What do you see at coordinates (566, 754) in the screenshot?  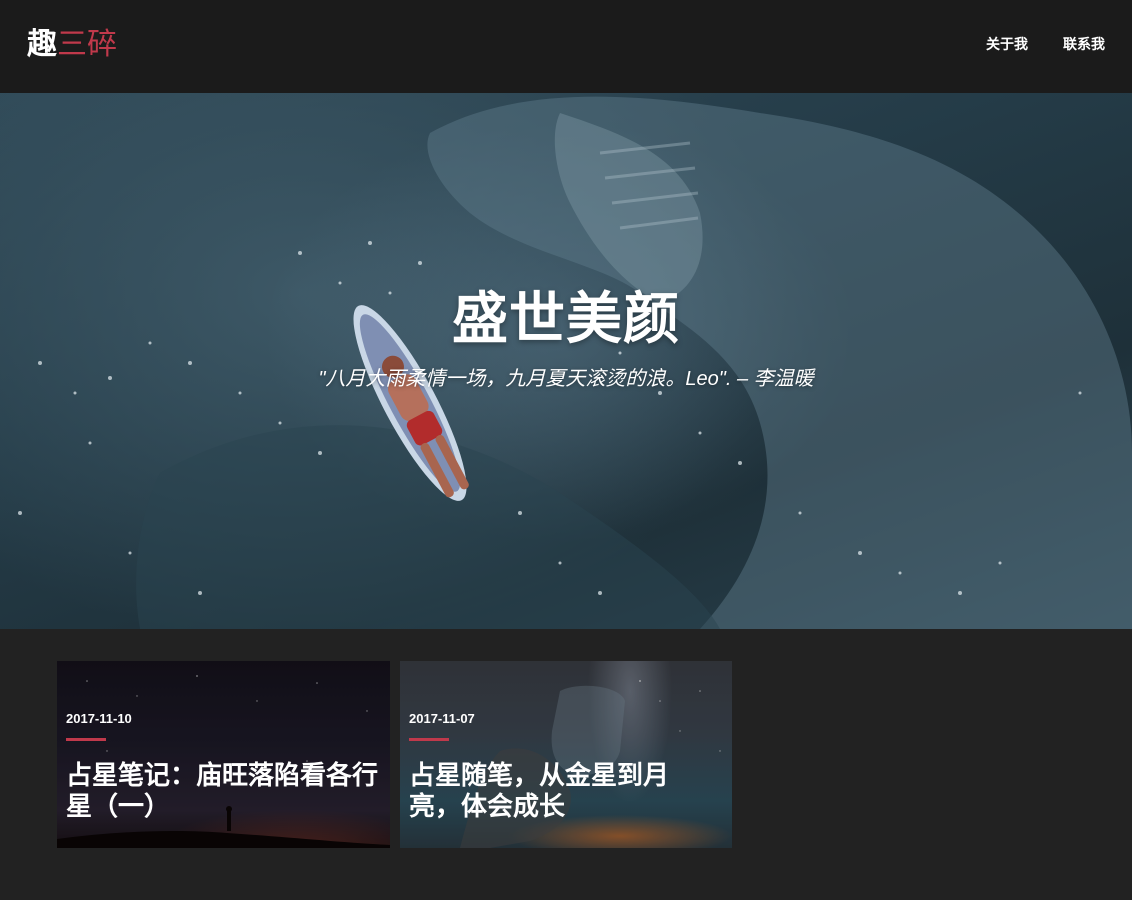 I see `post-card: 2017-11-07 占星随笔，从金星到月亮，体会成长` at bounding box center [566, 754].